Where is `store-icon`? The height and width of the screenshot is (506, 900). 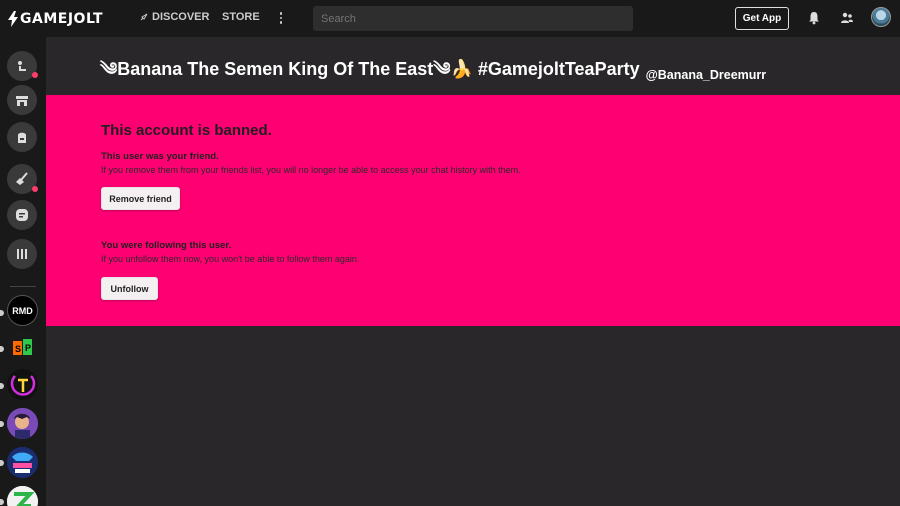
store-icon is located at coordinates (22, 101).